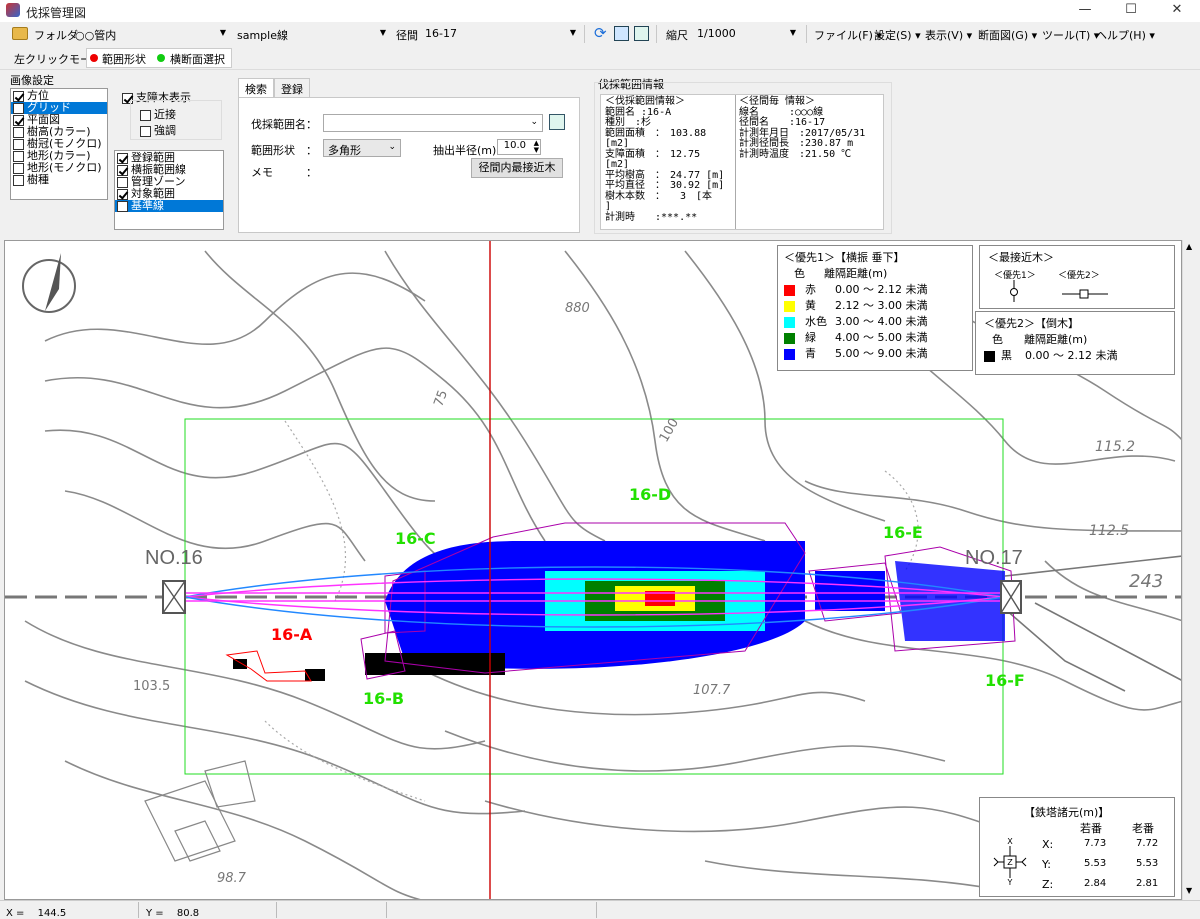  I want to click on menu-tools: ツール(T) ▾, so click(1070, 35).